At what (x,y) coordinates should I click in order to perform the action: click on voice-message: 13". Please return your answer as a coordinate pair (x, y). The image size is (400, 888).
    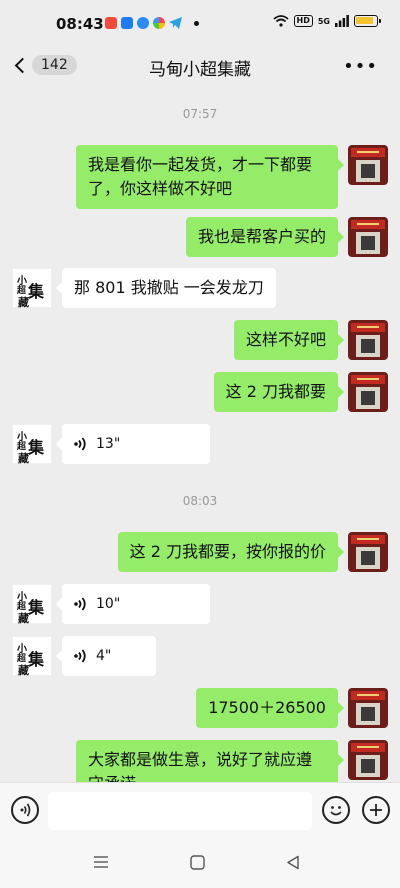
    Looking at the image, I should click on (133, 444).